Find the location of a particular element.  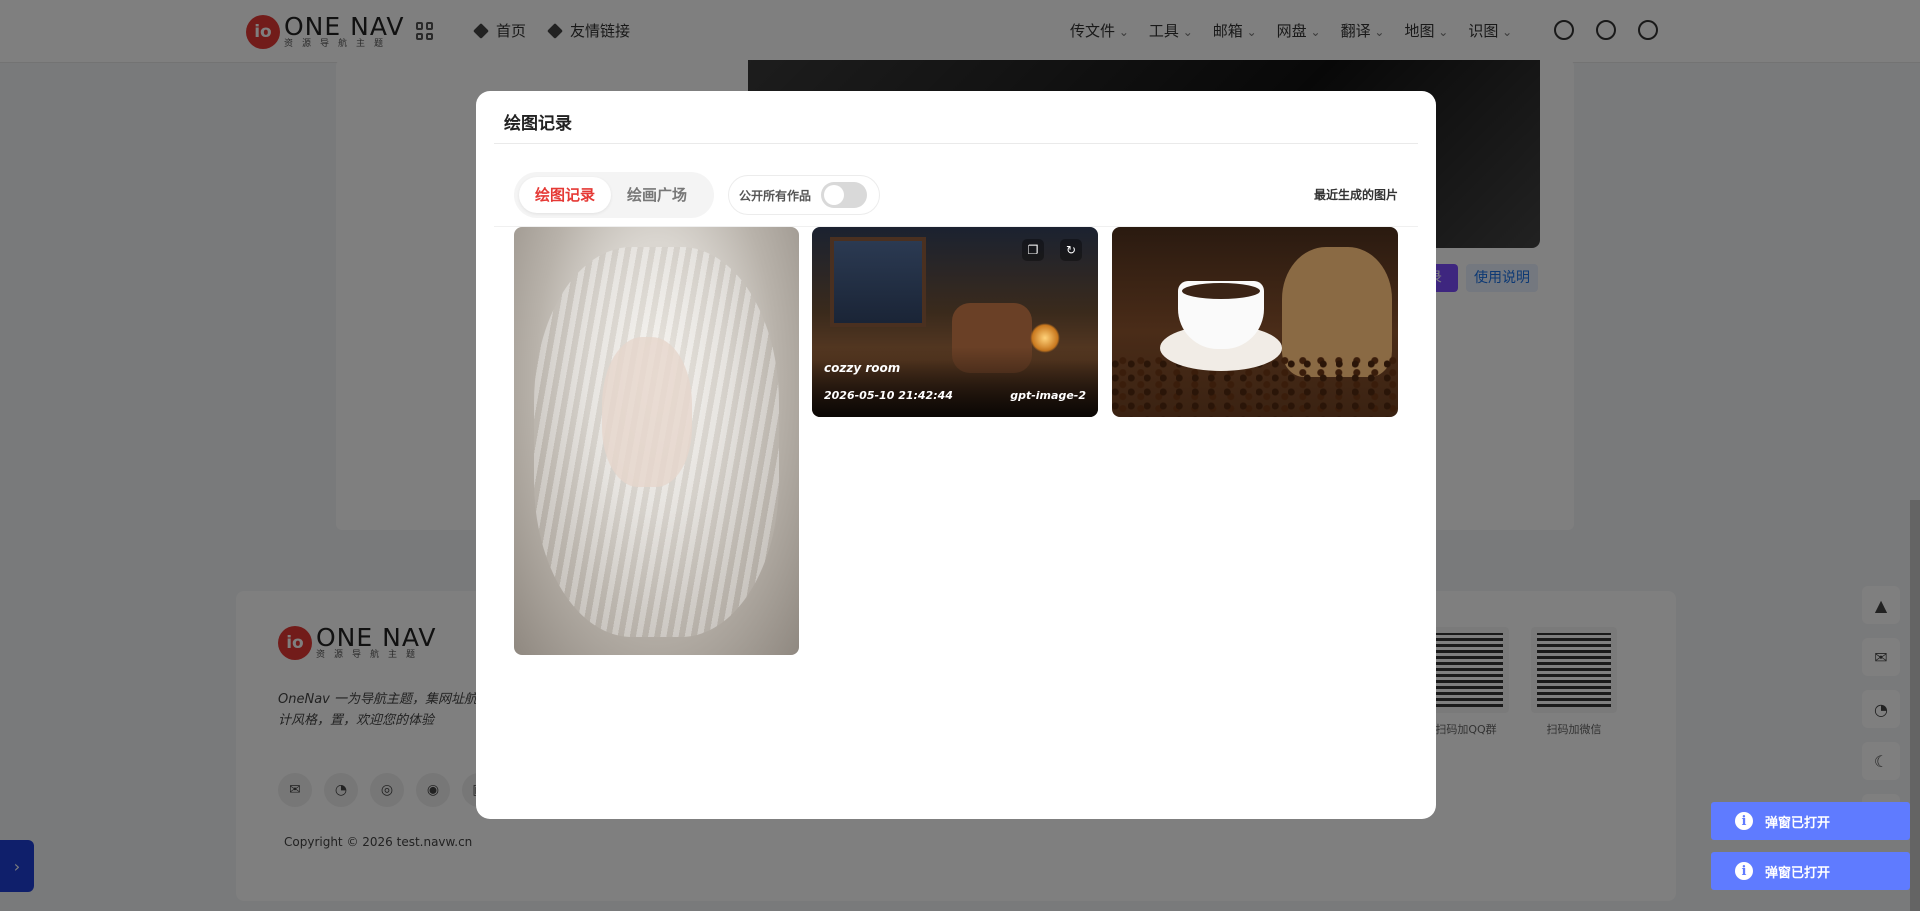

image-card-elf is located at coordinates (656, 441).